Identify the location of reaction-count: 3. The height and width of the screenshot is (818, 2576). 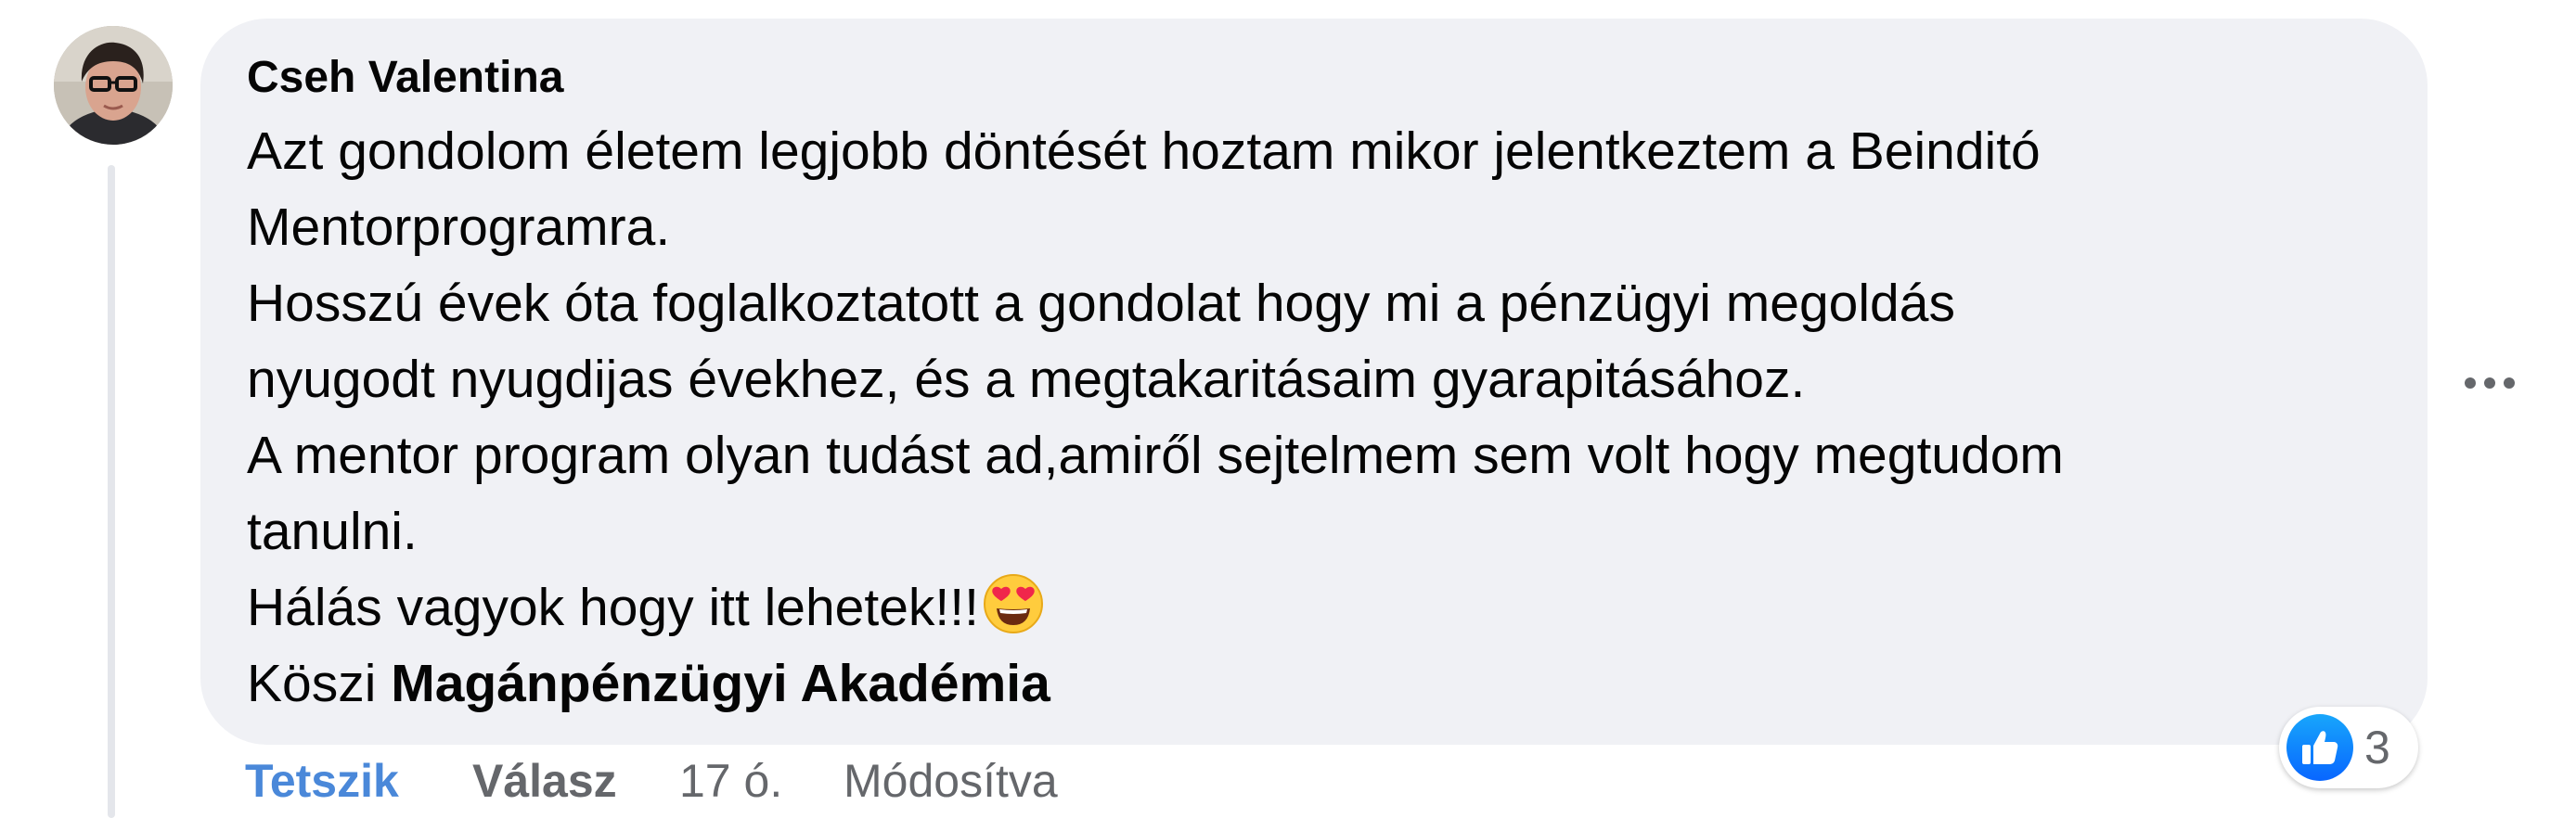
(2377, 747).